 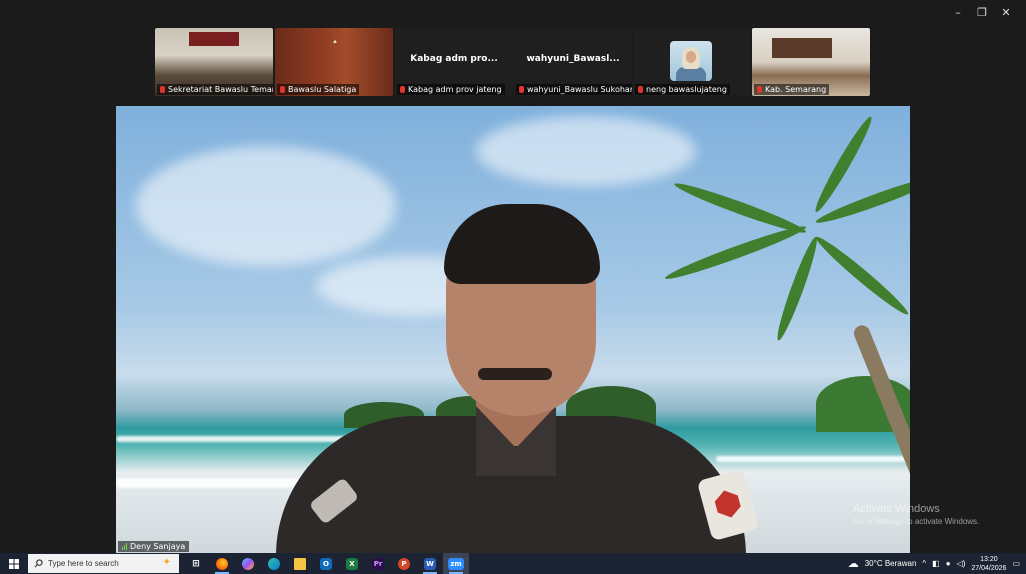 What do you see at coordinates (522, 244) in the screenshot?
I see `person-hair` at bounding box center [522, 244].